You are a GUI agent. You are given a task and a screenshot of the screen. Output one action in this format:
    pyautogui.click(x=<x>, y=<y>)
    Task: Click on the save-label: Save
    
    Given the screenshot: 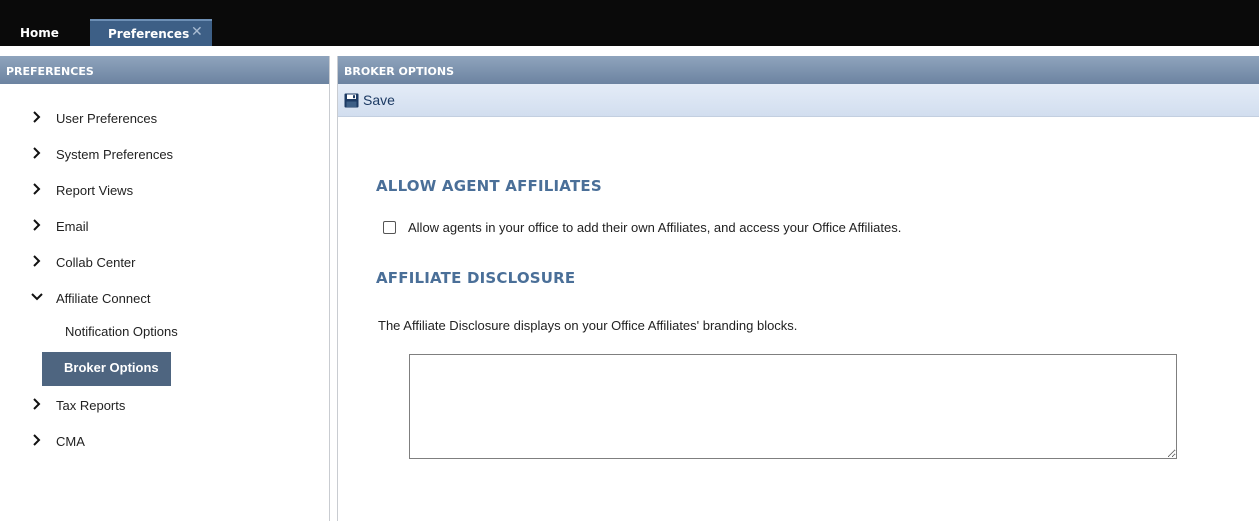 What is the action you would take?
    pyautogui.click(x=379, y=100)
    